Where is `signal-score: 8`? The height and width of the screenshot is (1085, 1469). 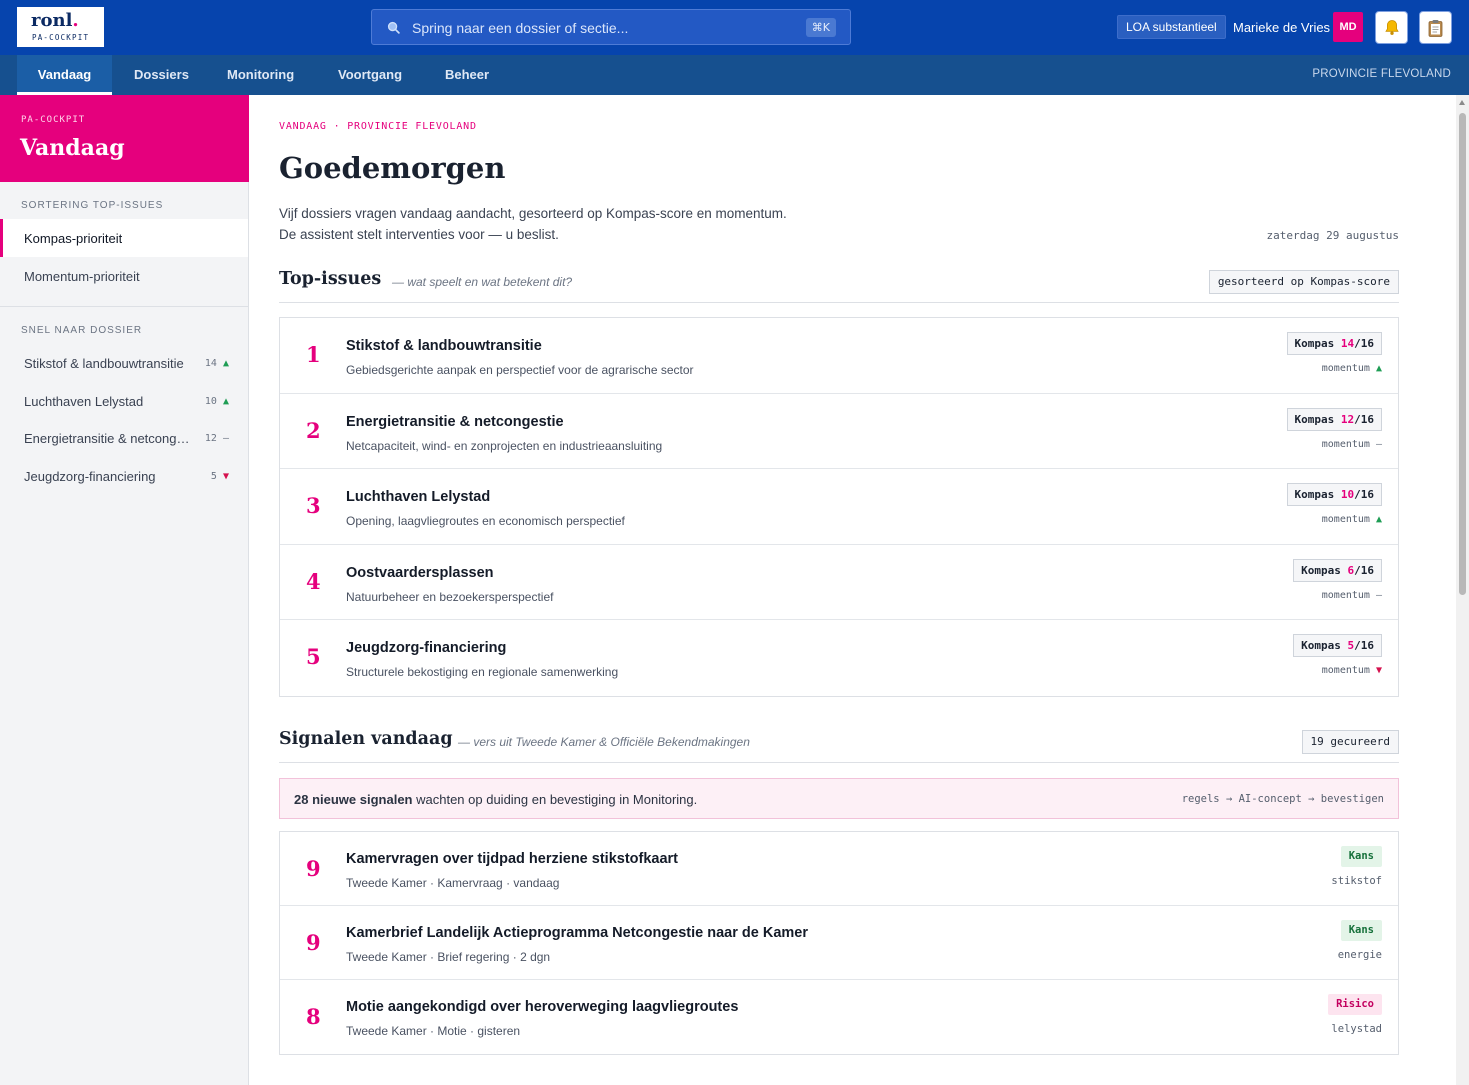 signal-score: 8 is located at coordinates (313, 1016).